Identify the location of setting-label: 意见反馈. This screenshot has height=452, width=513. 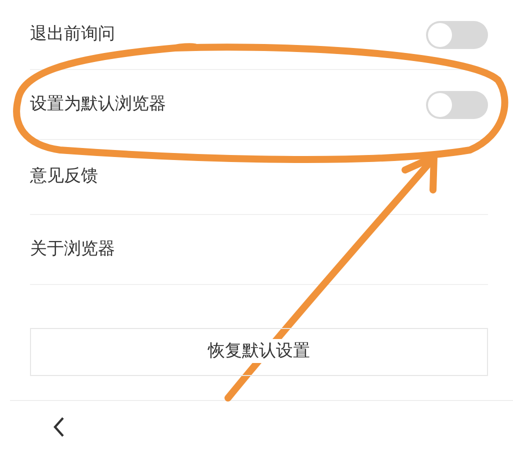
(64, 177).